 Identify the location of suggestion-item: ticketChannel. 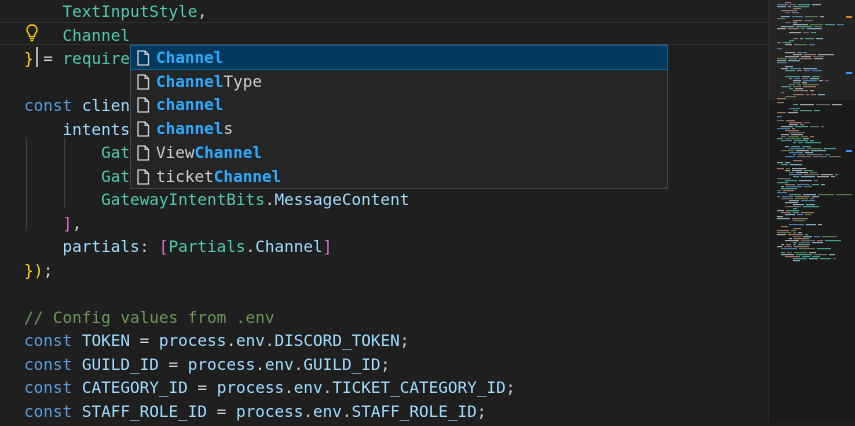
(399, 176).